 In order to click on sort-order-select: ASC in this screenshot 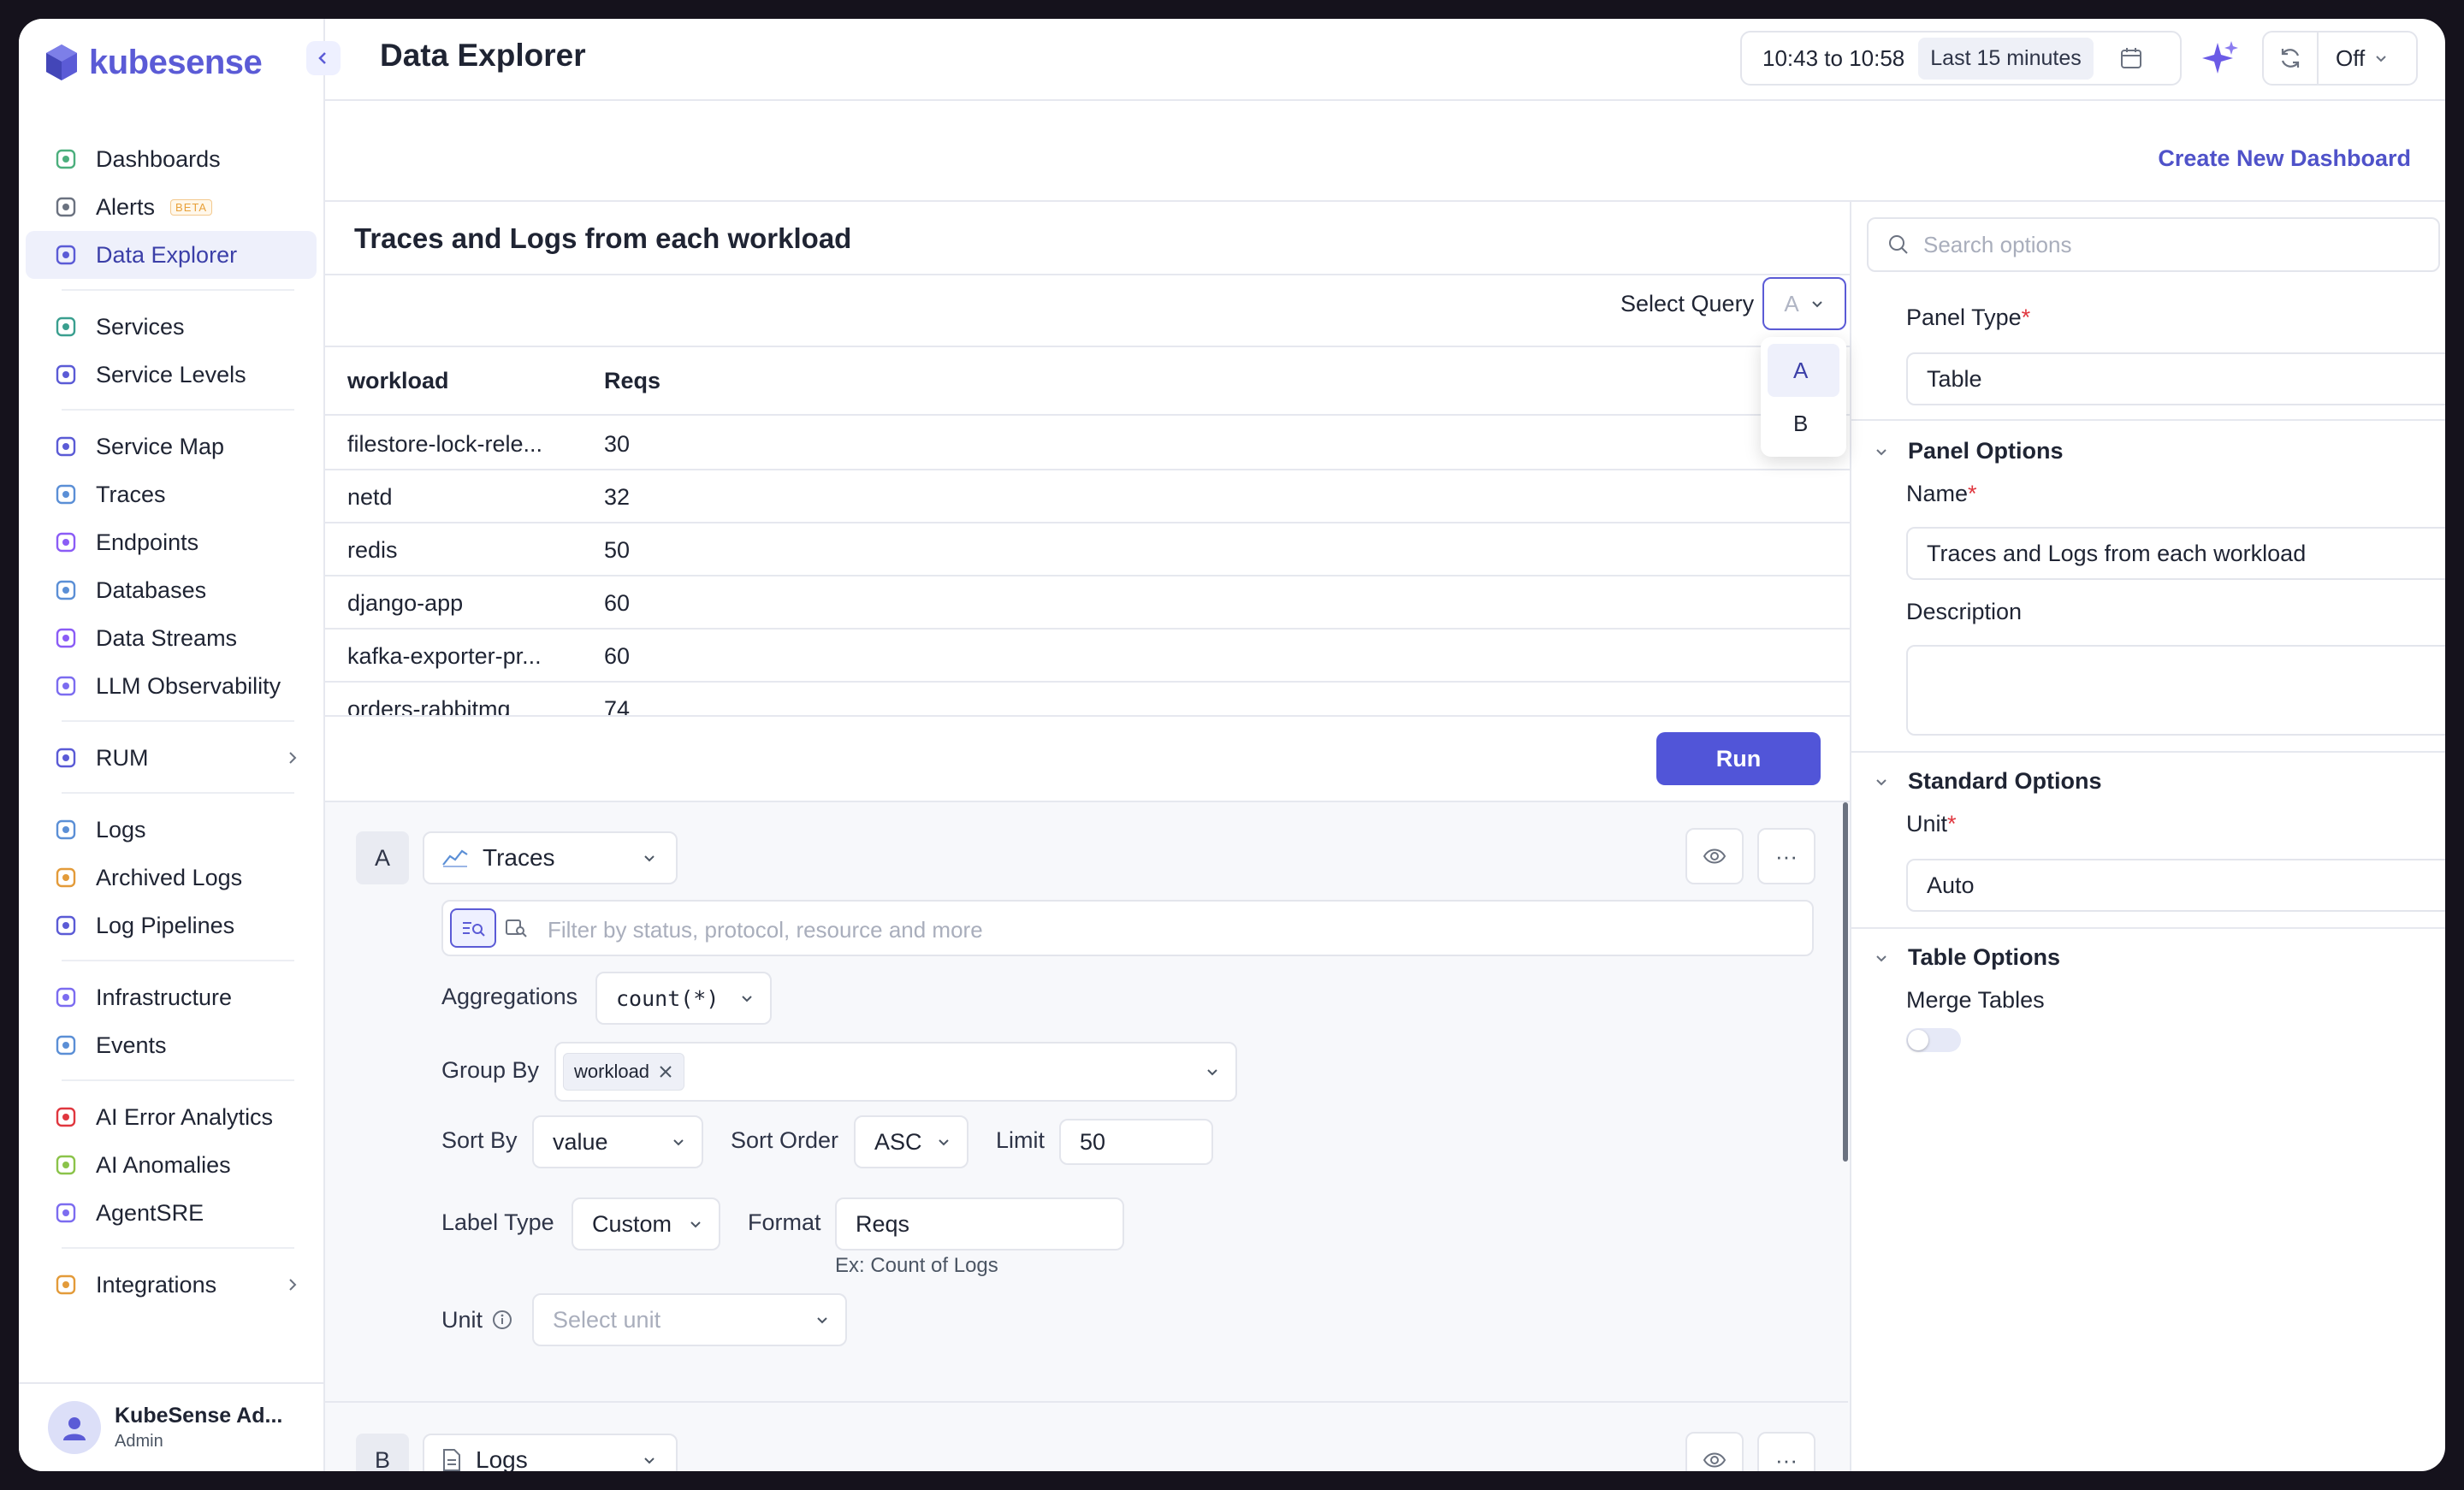, I will do `click(911, 1142)`.